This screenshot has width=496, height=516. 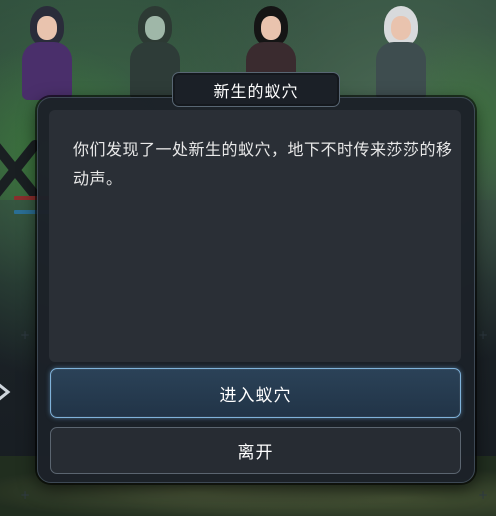 What do you see at coordinates (255, 393) in the screenshot?
I see `enter-nest-button: 进入蚁穴` at bounding box center [255, 393].